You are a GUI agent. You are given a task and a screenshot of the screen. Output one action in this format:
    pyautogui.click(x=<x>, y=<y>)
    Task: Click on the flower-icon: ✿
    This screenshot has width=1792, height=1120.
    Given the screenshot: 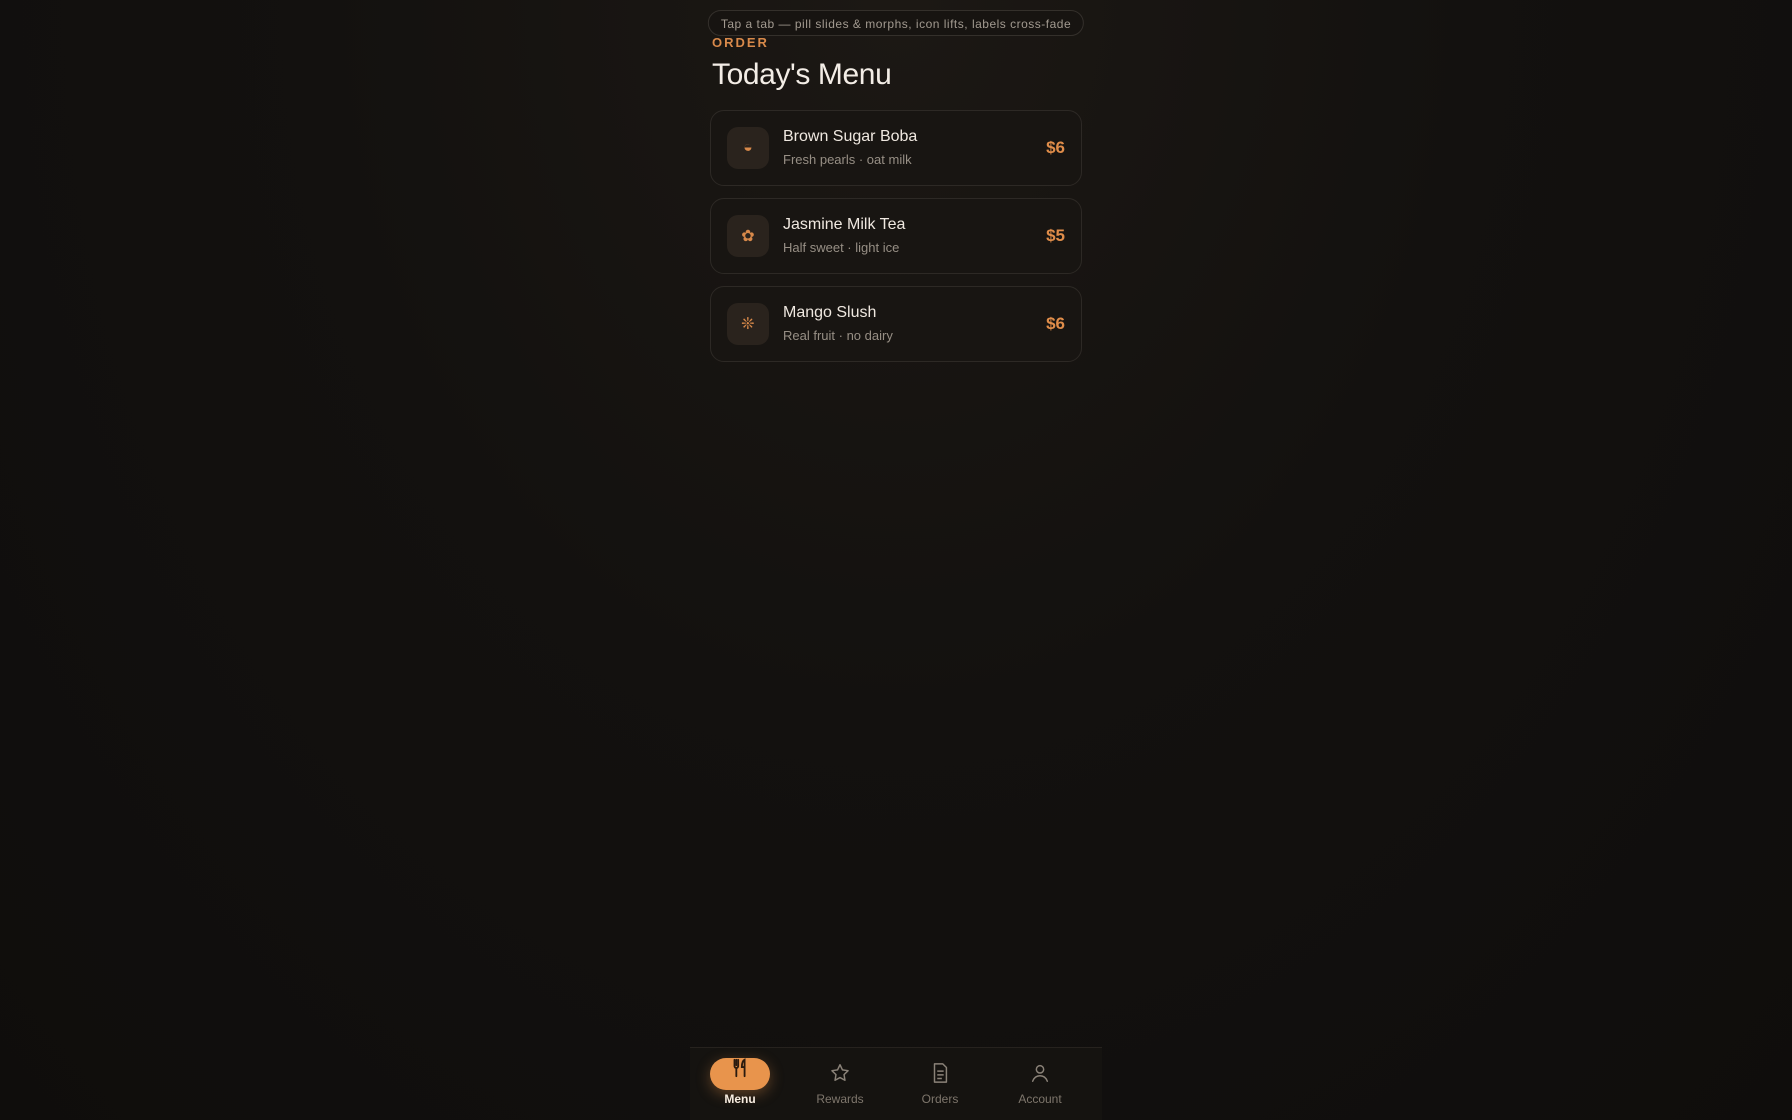 What is the action you would take?
    pyautogui.click(x=748, y=236)
    